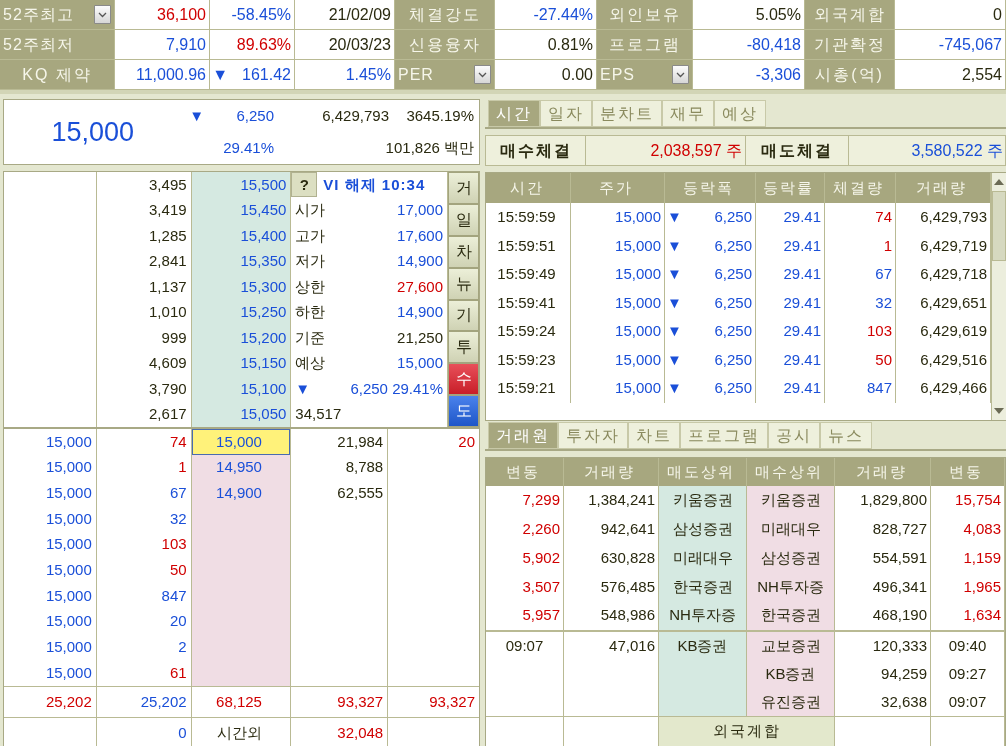 Image resolution: width=1006 pixels, height=746 pixels. What do you see at coordinates (355, 115) in the screenshot?
I see `volume: 6,429,793` at bounding box center [355, 115].